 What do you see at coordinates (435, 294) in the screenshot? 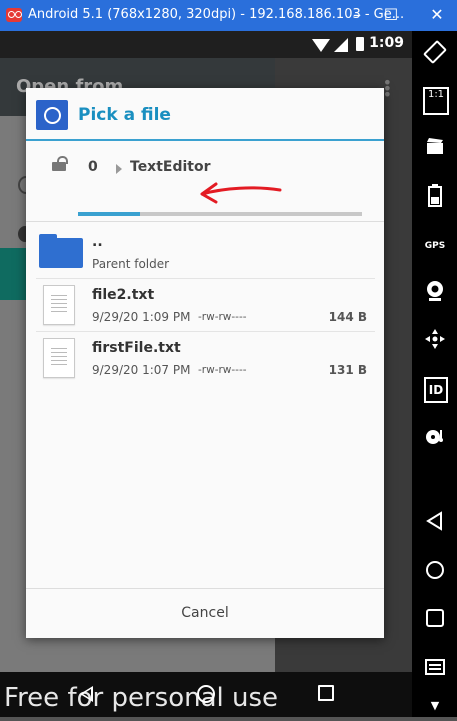
I see `webcam-icon` at bounding box center [435, 294].